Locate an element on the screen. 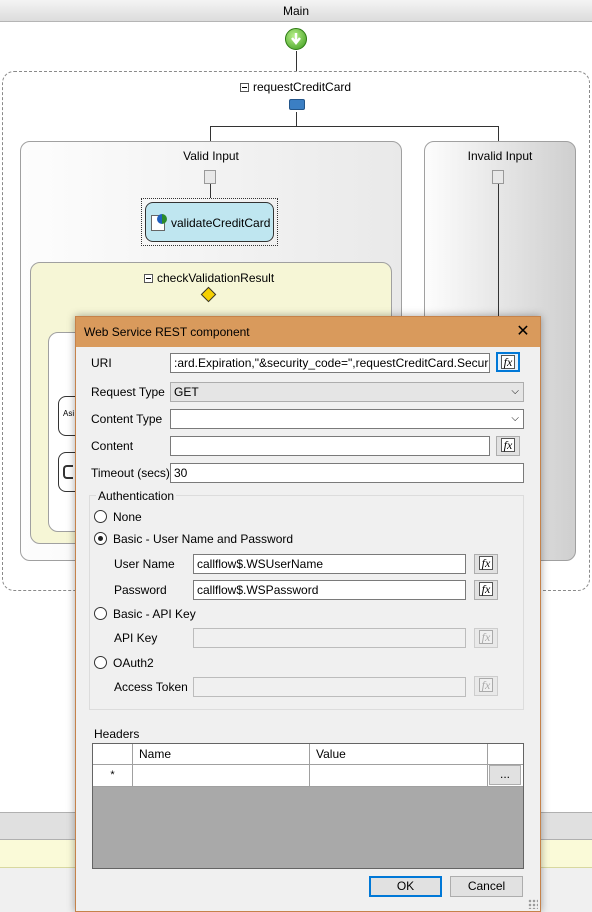 This screenshot has height=912, width=592. auth-oauth2-radio is located at coordinates (100, 662).